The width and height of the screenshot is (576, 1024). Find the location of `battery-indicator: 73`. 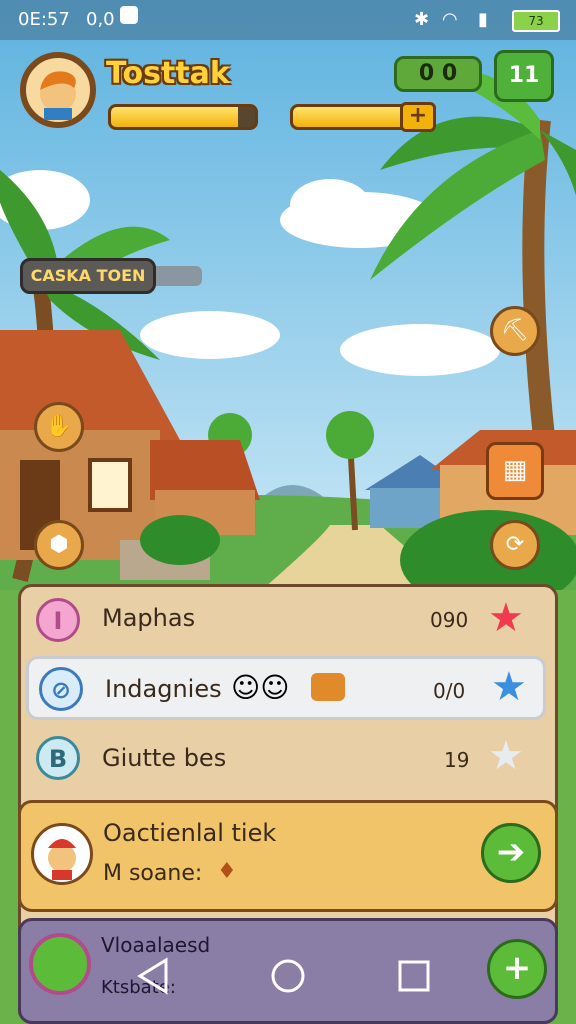

battery-indicator: 73 is located at coordinates (536, 21).